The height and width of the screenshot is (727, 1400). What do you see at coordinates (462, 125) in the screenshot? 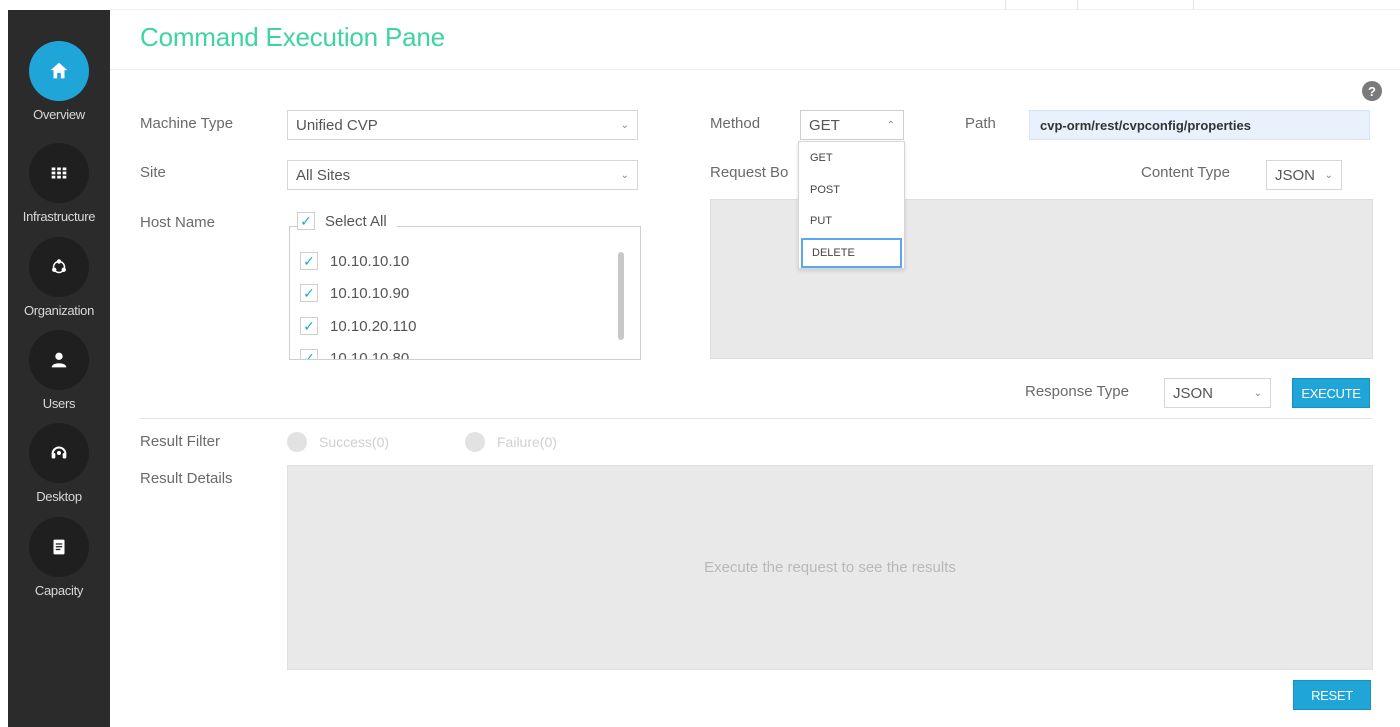
I see `machine-type-select: Unified CVP ⌄` at bounding box center [462, 125].